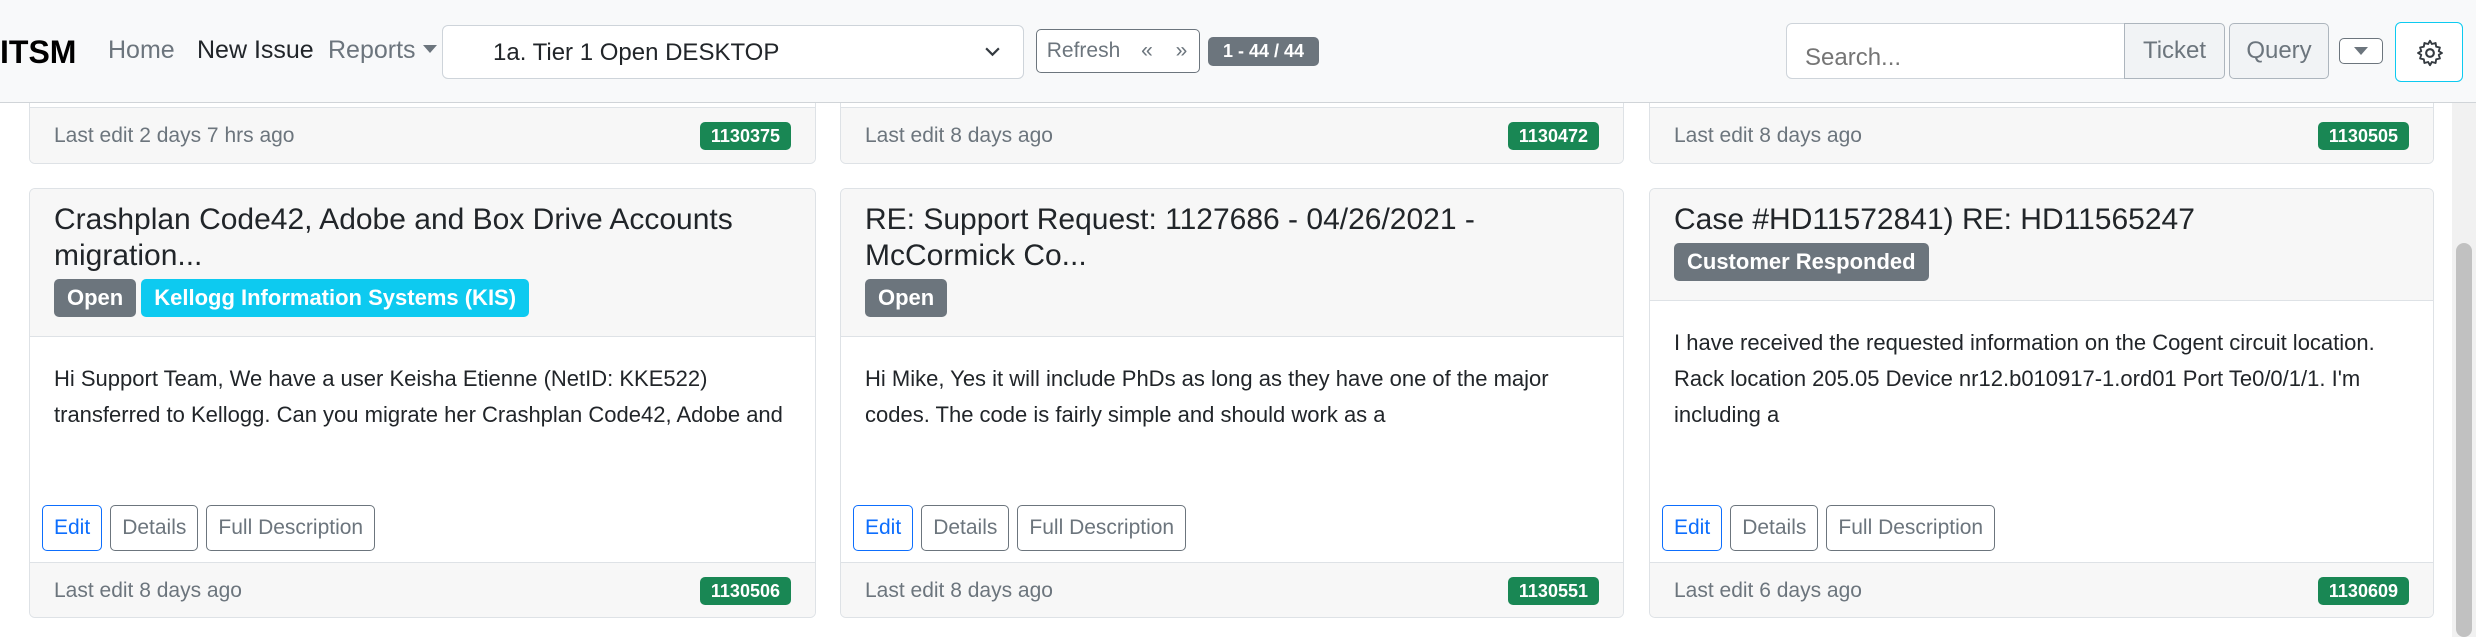 The height and width of the screenshot is (637, 2476). I want to click on nav-new-issue-link: New Issue, so click(255, 50).